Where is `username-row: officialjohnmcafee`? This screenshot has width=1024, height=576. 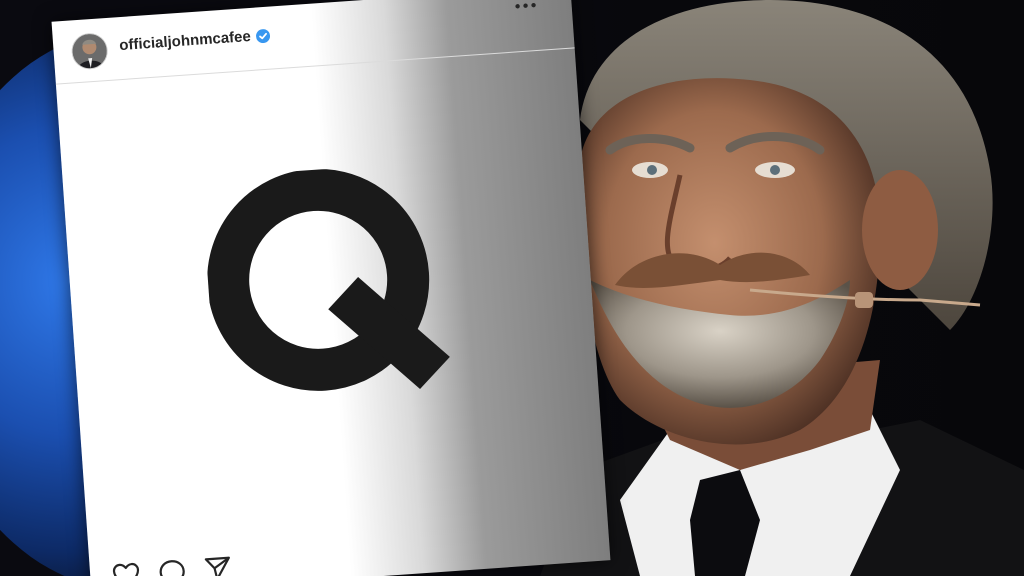 username-row: officialjohnmcafee is located at coordinates (195, 40).